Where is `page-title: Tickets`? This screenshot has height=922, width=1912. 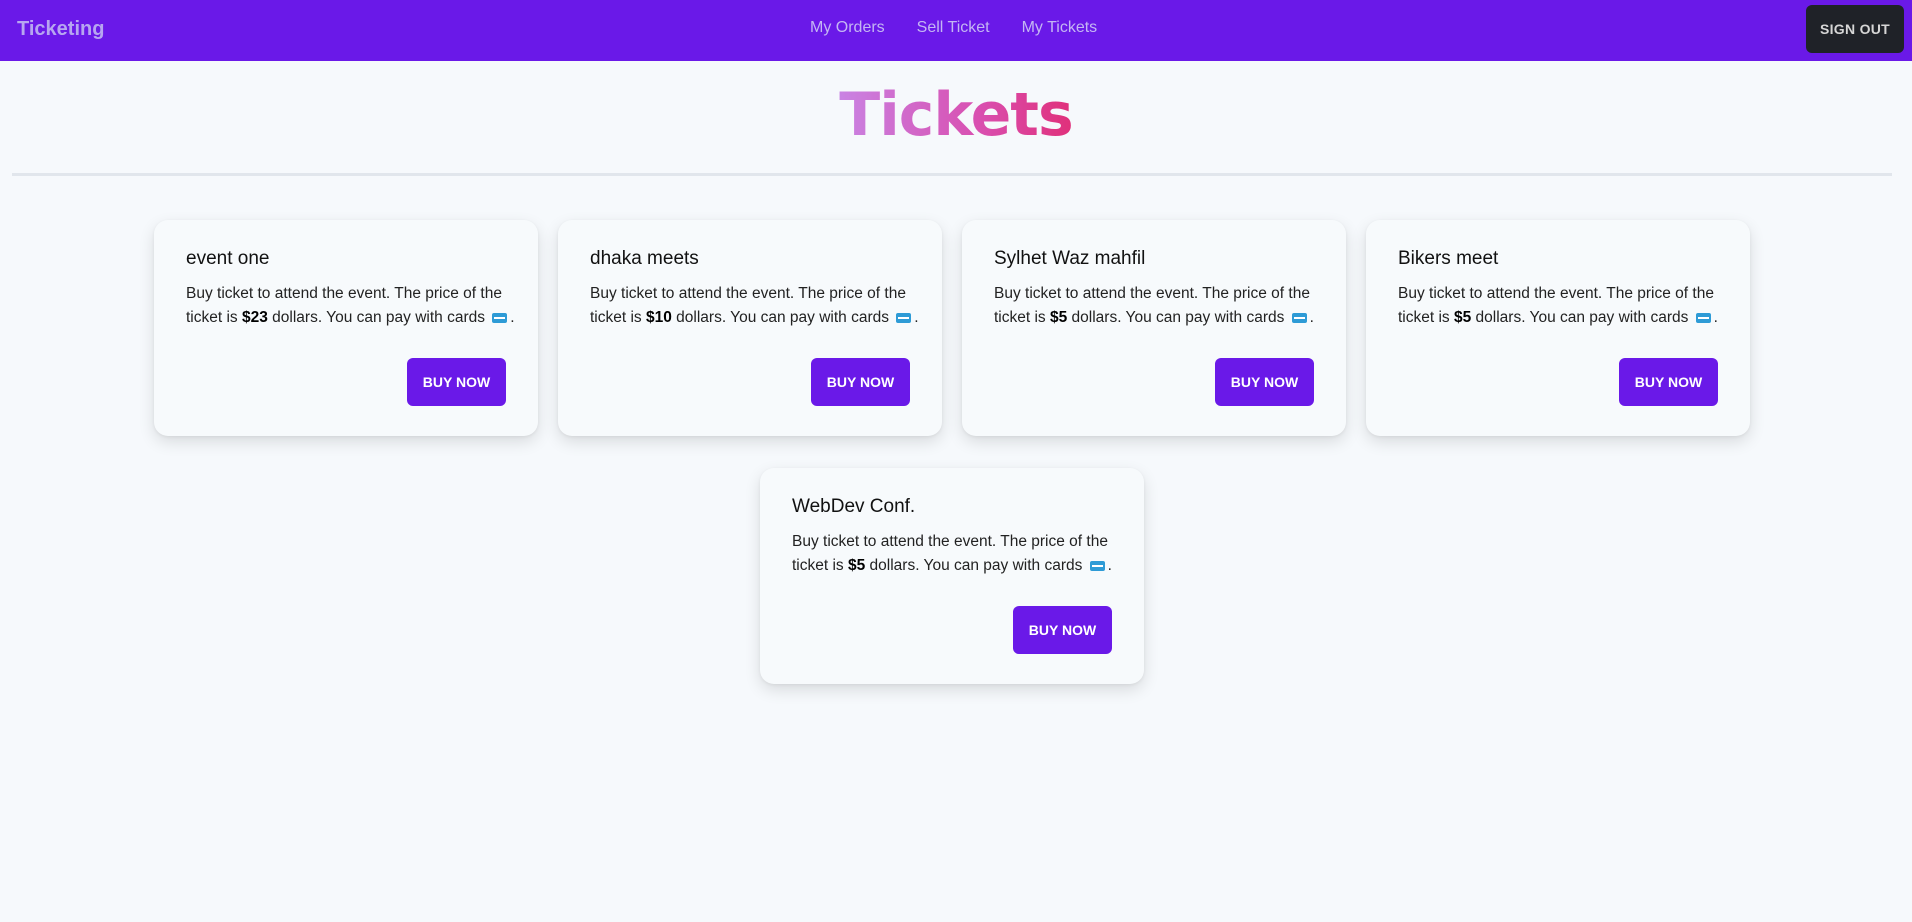
page-title: Tickets is located at coordinates (956, 115).